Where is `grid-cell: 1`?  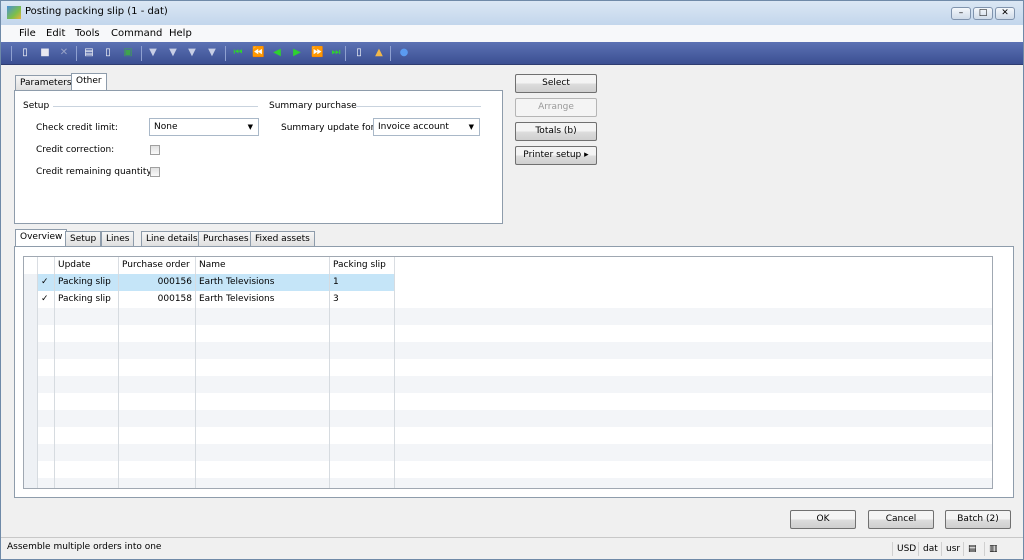 grid-cell: 1 is located at coordinates (362, 282).